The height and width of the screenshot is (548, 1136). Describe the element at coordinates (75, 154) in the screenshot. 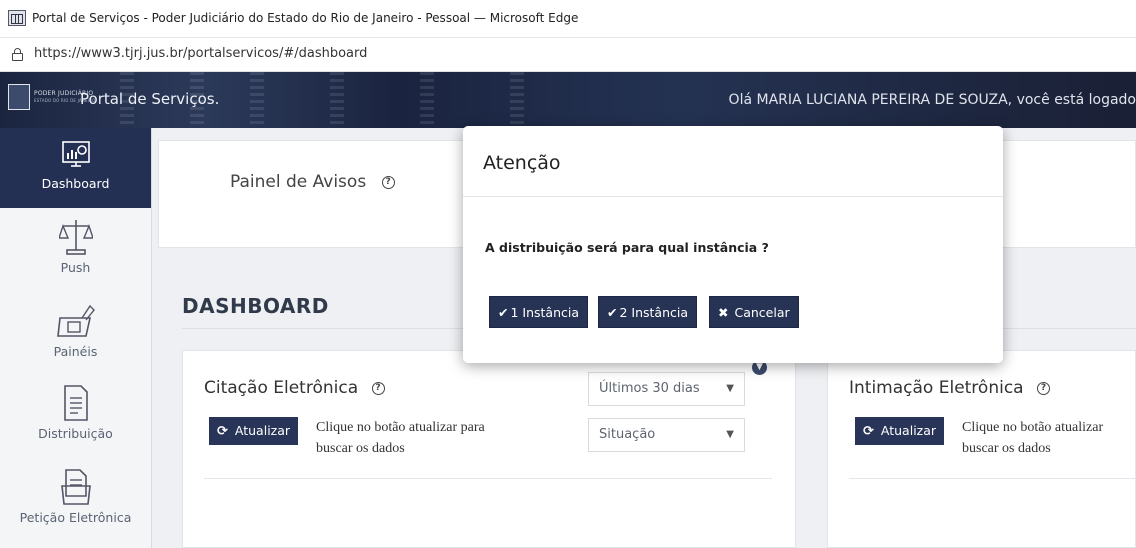

I see `dashboard-chart-icon` at that location.